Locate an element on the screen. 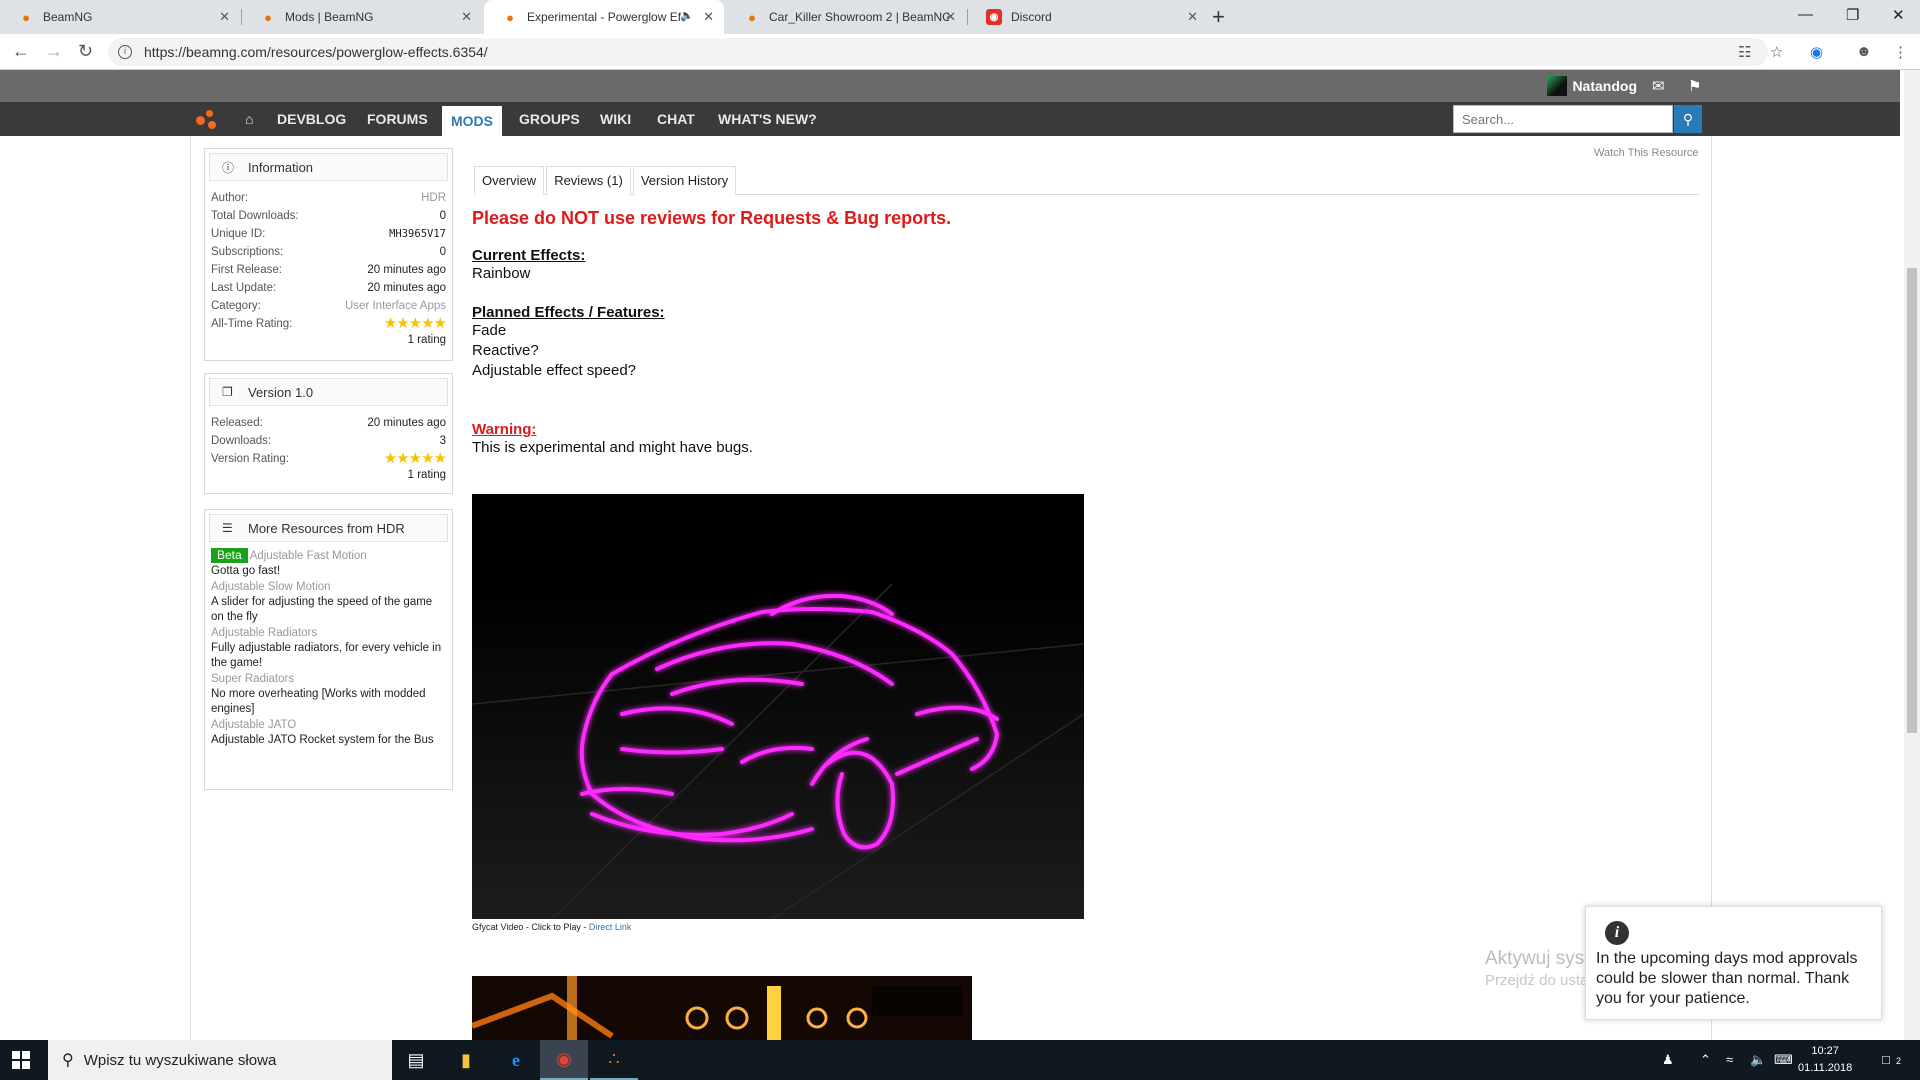 The height and width of the screenshot is (1080, 1920). page-scrollbar is located at coordinates (1912, 555).